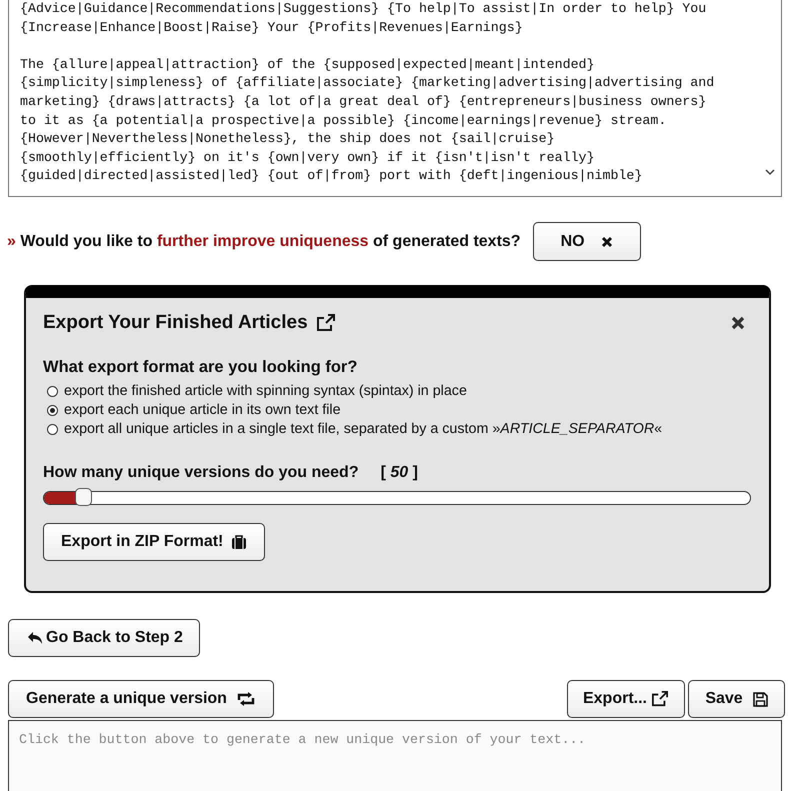 Image resolution: width=800 pixels, height=791 pixels. I want to click on versions-count: [ 50 ], so click(399, 473).